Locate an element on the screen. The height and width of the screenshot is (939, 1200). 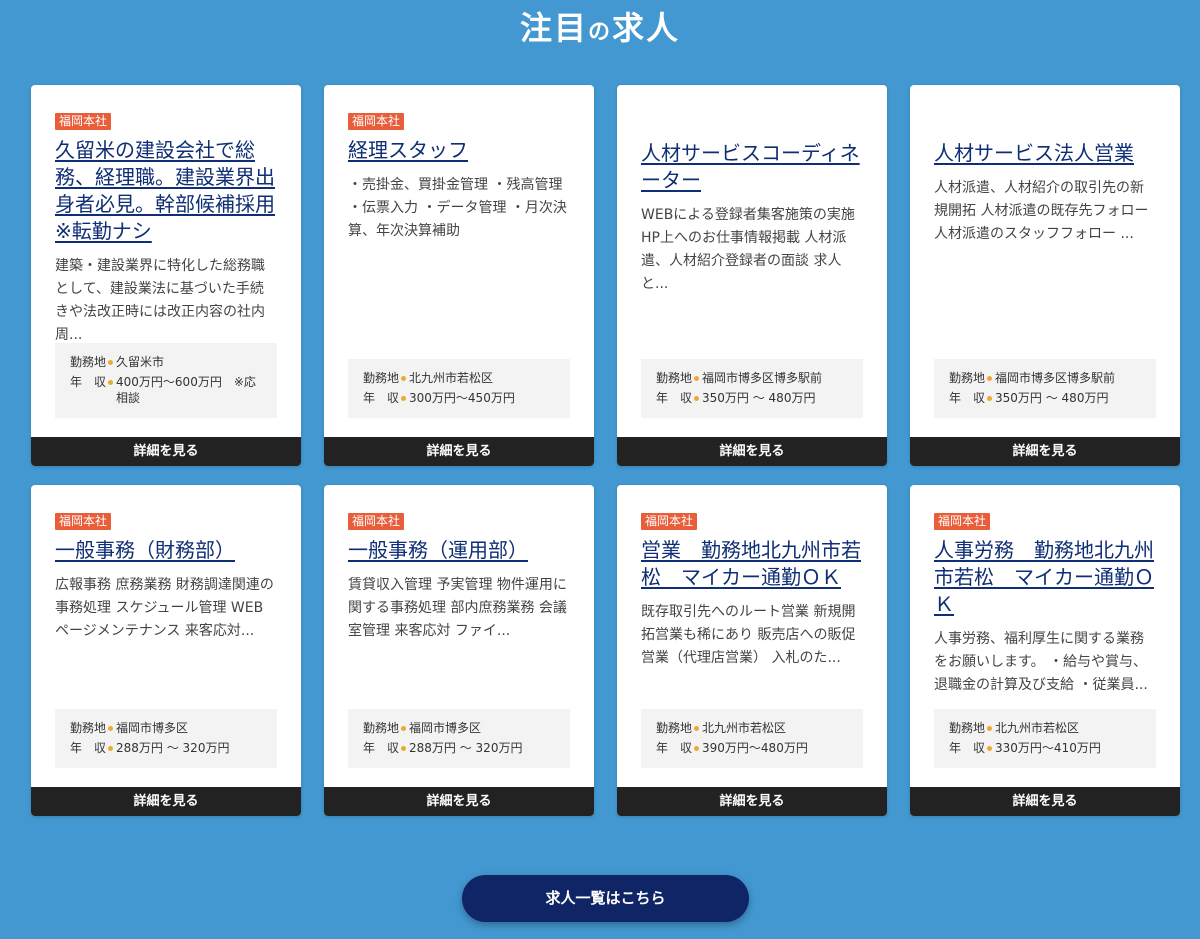
job-title-link: 久留米の建設会社で総務、経理職。建設業界出身者必見。幹部候補採用※転勤ナシ is located at coordinates (166, 191).